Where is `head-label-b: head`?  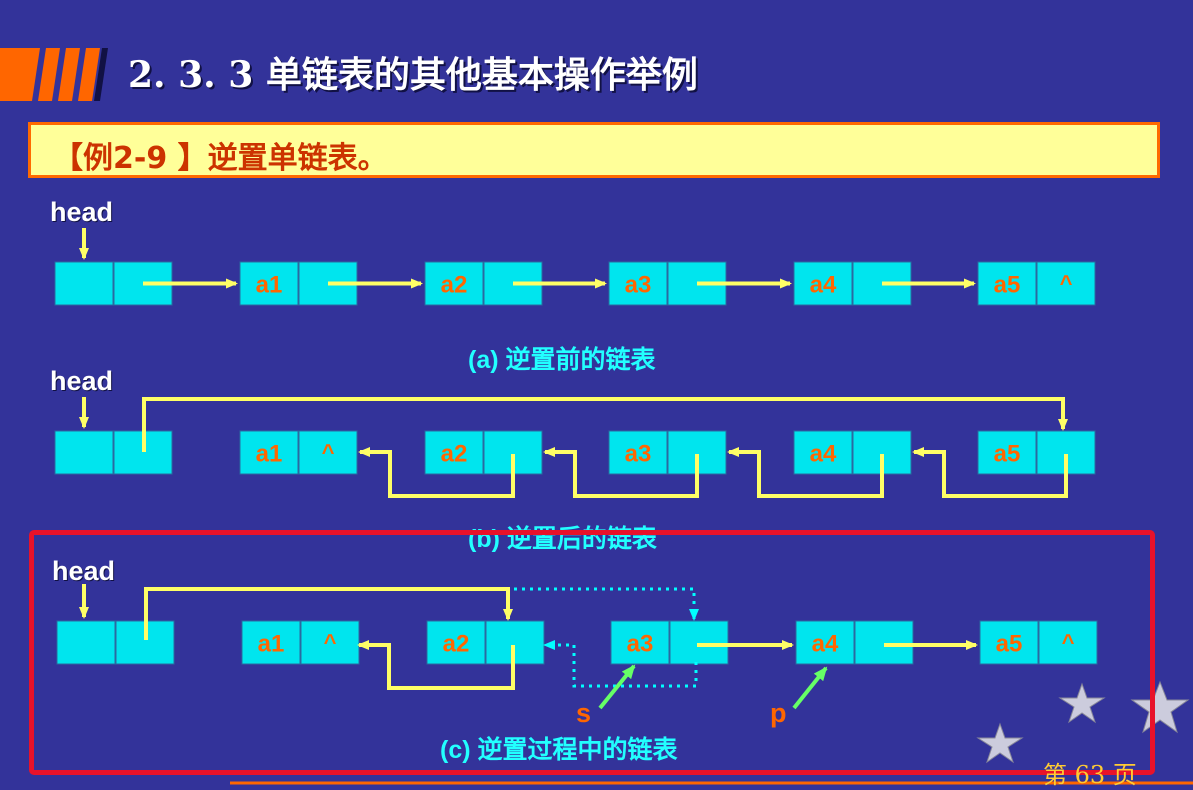
head-label-b: head is located at coordinates (82, 381).